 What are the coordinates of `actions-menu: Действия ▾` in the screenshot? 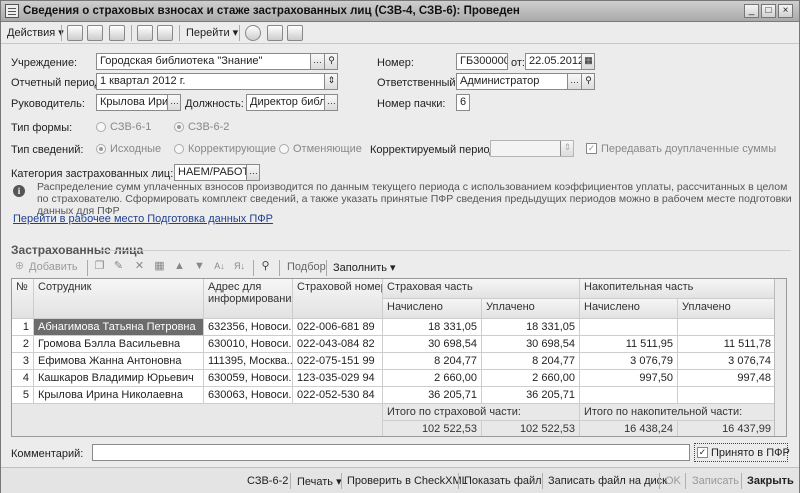 It's located at (35, 32).